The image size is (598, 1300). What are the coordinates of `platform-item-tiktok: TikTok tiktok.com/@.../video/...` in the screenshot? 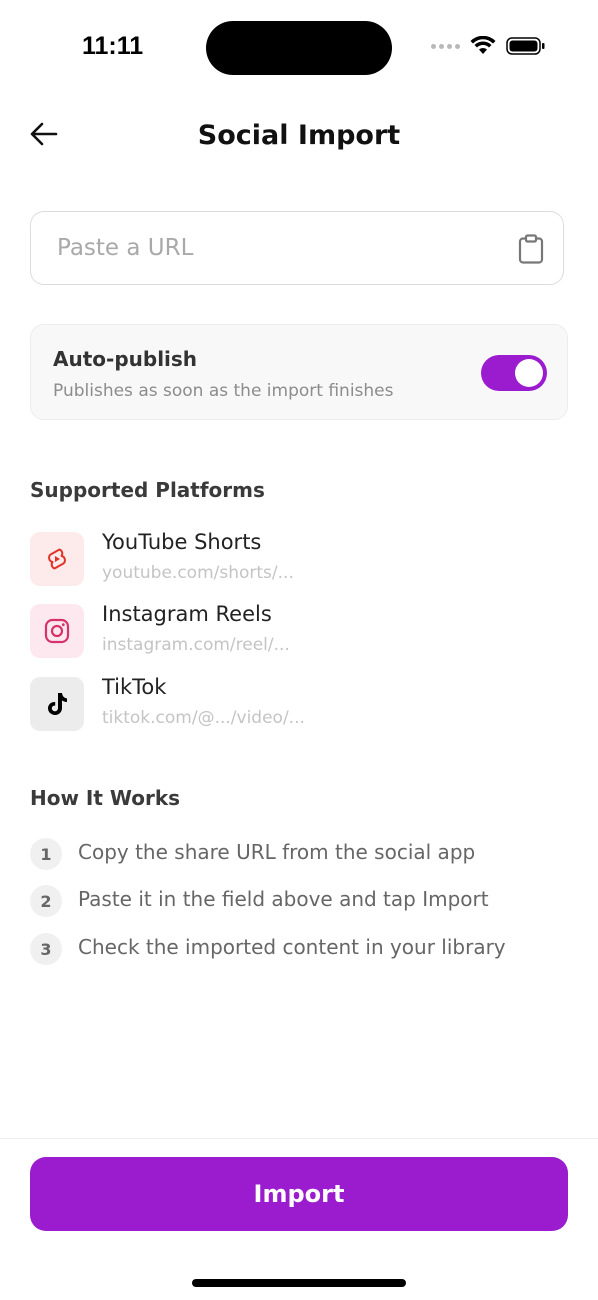 It's located at (300, 703).